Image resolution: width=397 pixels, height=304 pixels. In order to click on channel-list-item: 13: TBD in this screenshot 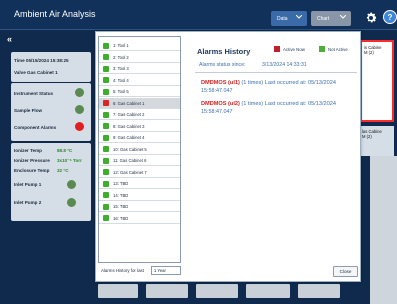, I will do `click(139, 183)`.